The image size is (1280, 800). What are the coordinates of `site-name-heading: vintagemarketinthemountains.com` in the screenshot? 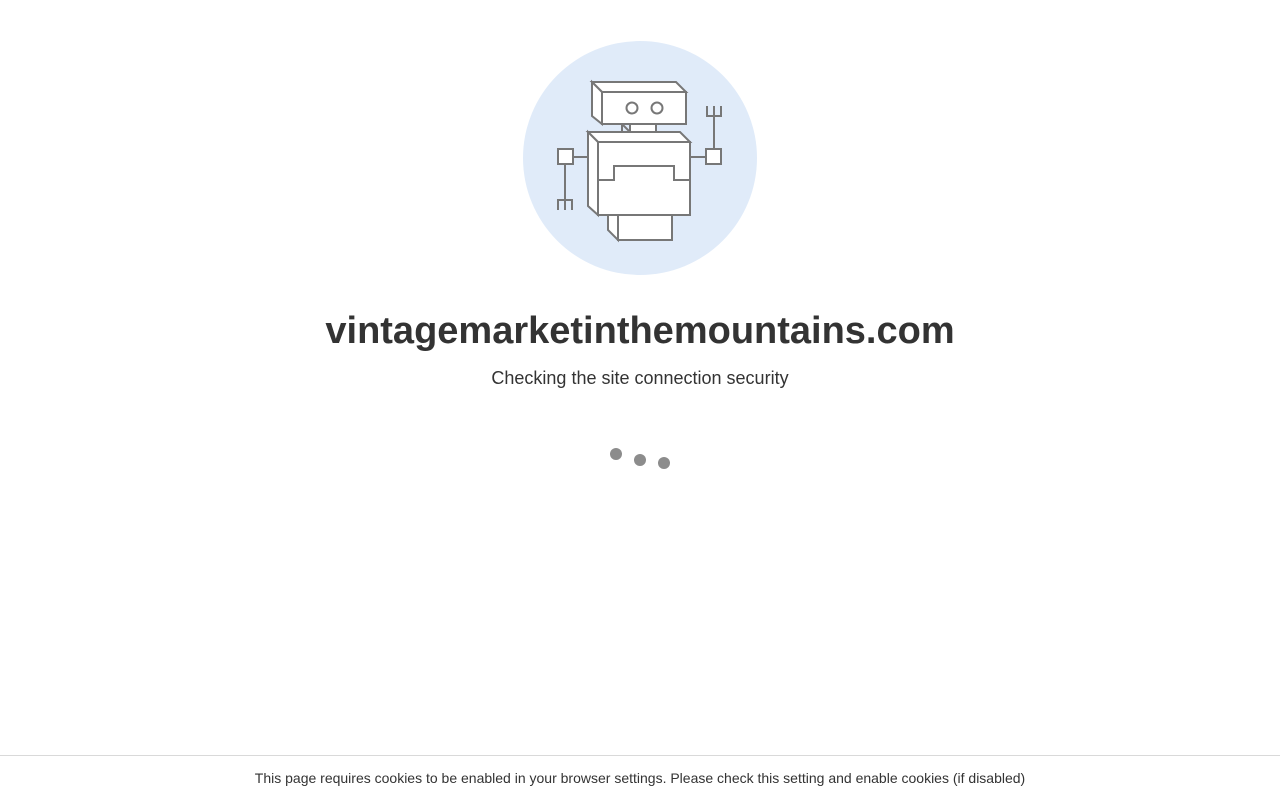 It's located at (640, 331).